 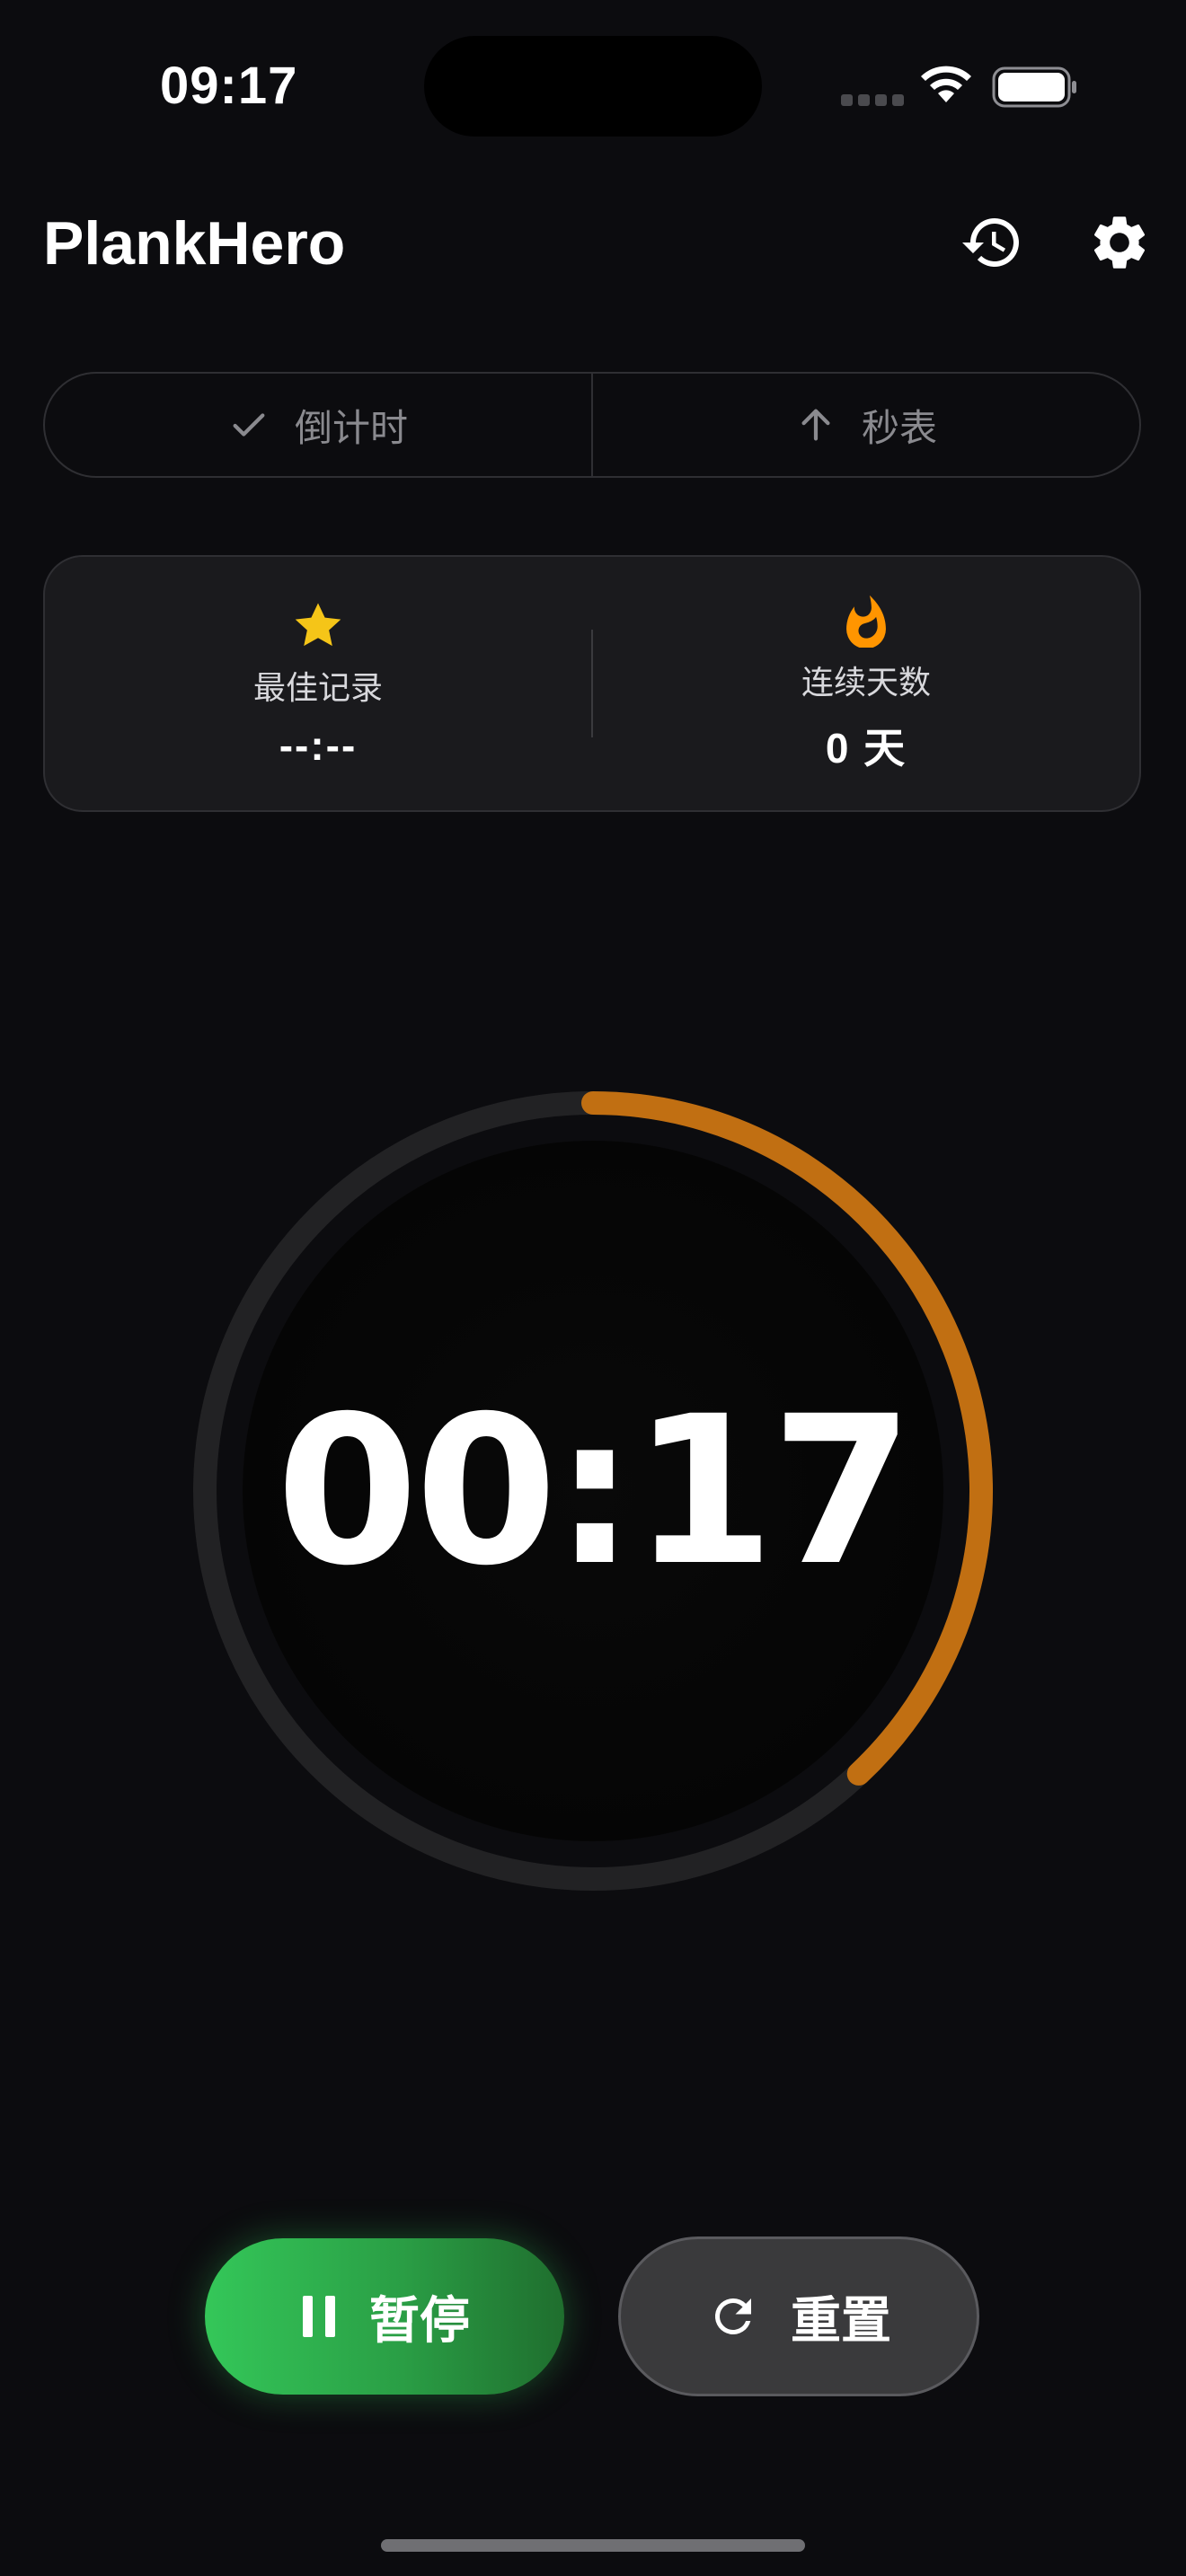 I want to click on arrow-up-icon, so click(x=815, y=425).